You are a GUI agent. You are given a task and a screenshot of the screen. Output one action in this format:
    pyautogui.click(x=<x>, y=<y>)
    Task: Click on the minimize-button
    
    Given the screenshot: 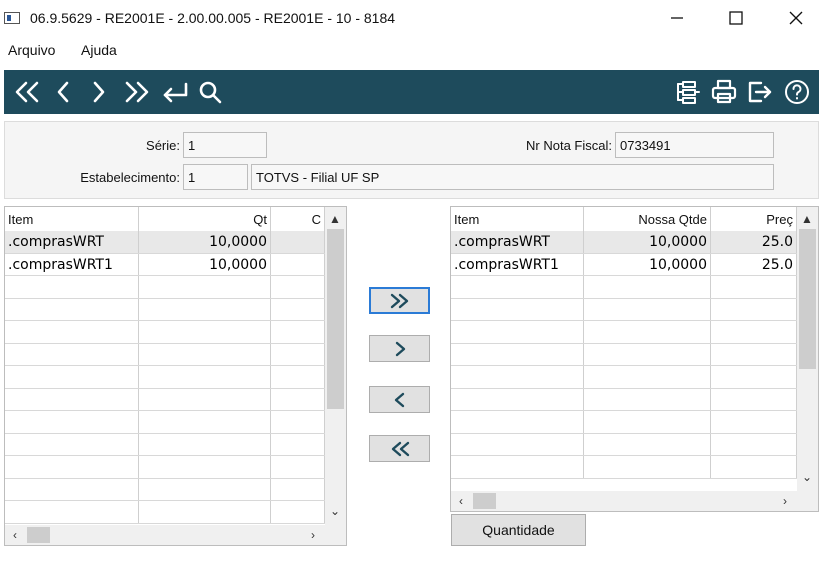 What is the action you would take?
    pyautogui.click(x=677, y=18)
    